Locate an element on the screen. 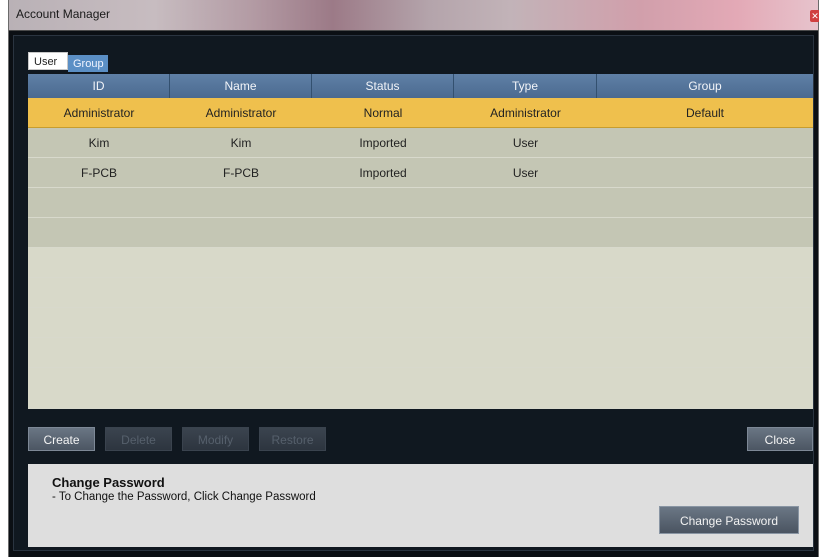 Image resolution: width=819 pixels, height=557 pixels. column-header-name: Name is located at coordinates (241, 86).